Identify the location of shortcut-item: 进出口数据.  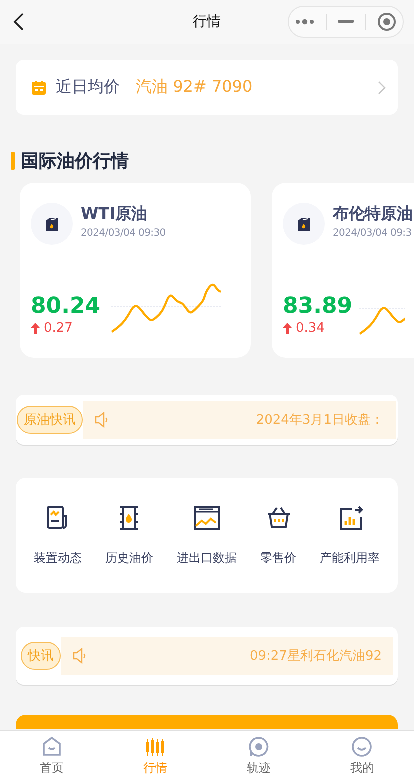
(206, 535).